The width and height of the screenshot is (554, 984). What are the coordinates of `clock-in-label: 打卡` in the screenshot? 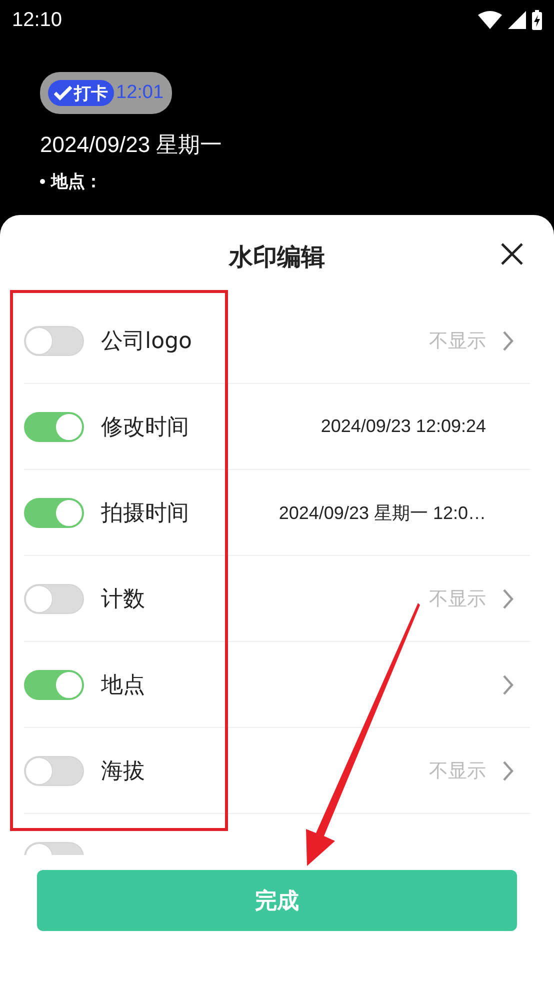 It's located at (91, 93).